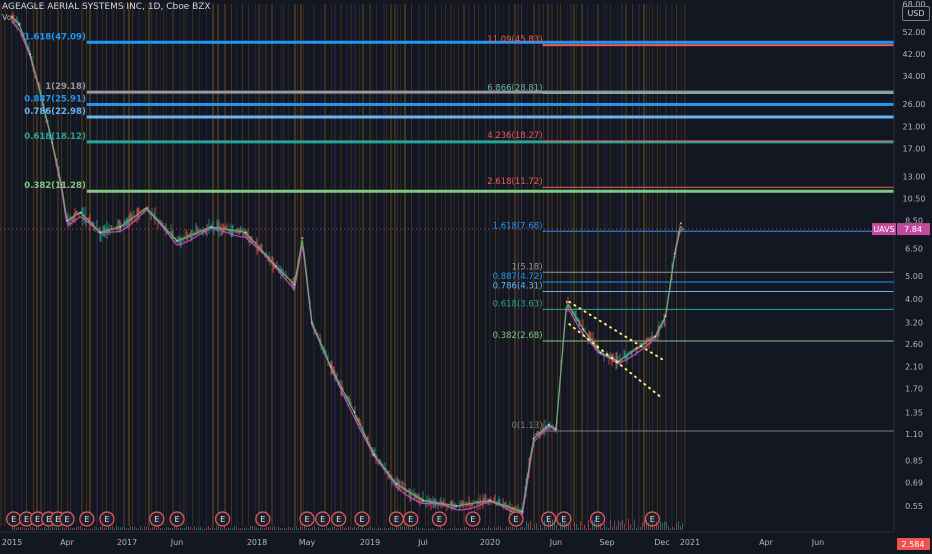 The height and width of the screenshot is (554, 932). Describe the element at coordinates (914, 32) in the screenshot. I see `y-tick-label: 52.00` at that location.